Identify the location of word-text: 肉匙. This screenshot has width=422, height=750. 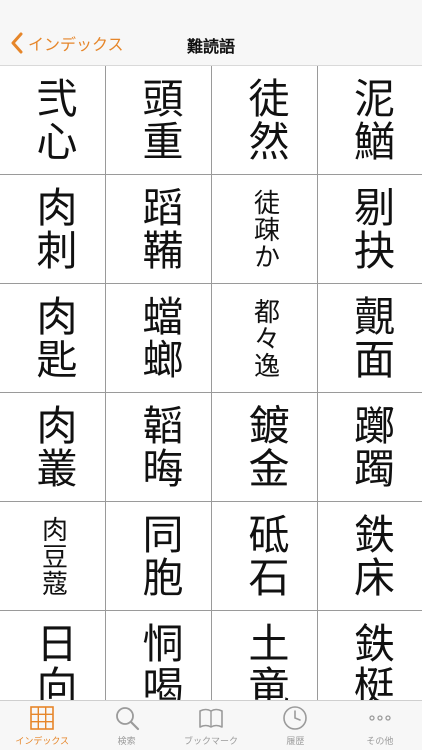
(53, 338).